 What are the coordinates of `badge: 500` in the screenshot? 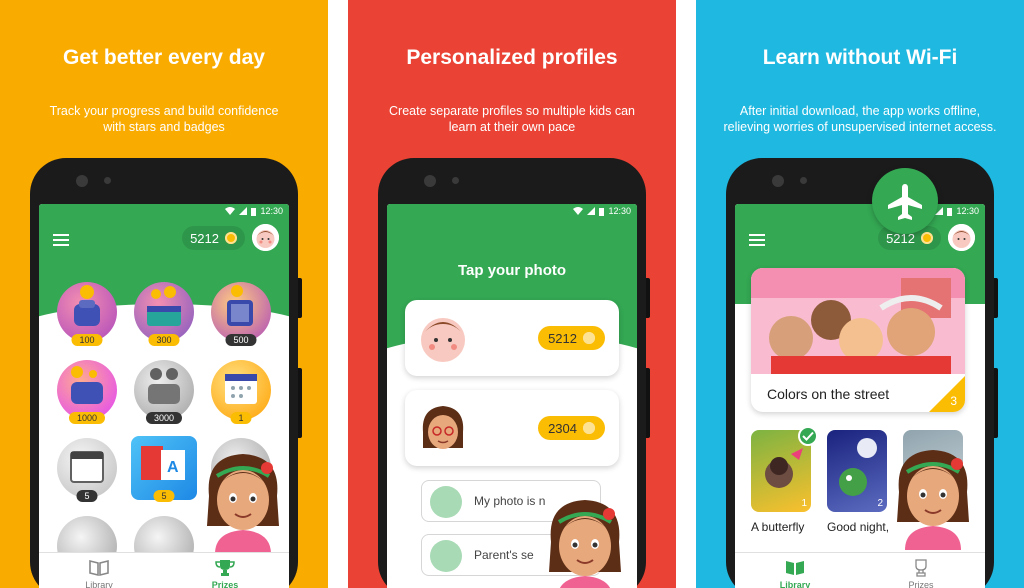 It's located at (241, 314).